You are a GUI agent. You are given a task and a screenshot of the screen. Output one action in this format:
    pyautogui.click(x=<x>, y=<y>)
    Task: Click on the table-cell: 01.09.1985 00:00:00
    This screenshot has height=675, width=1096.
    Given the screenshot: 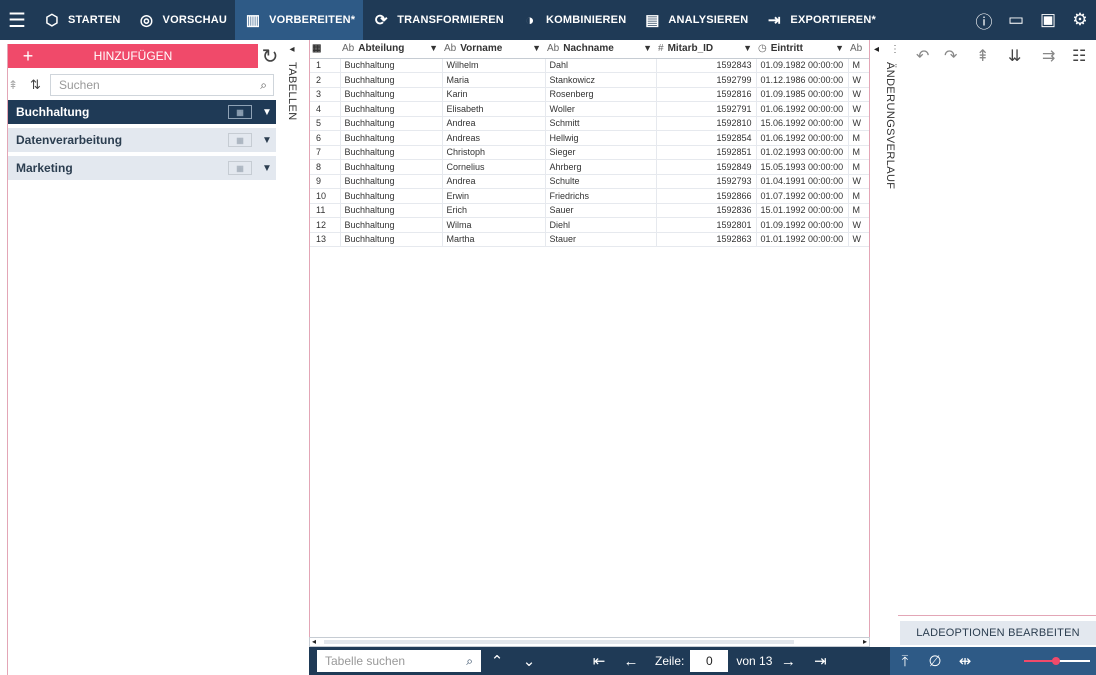 What is the action you would take?
    pyautogui.click(x=802, y=94)
    